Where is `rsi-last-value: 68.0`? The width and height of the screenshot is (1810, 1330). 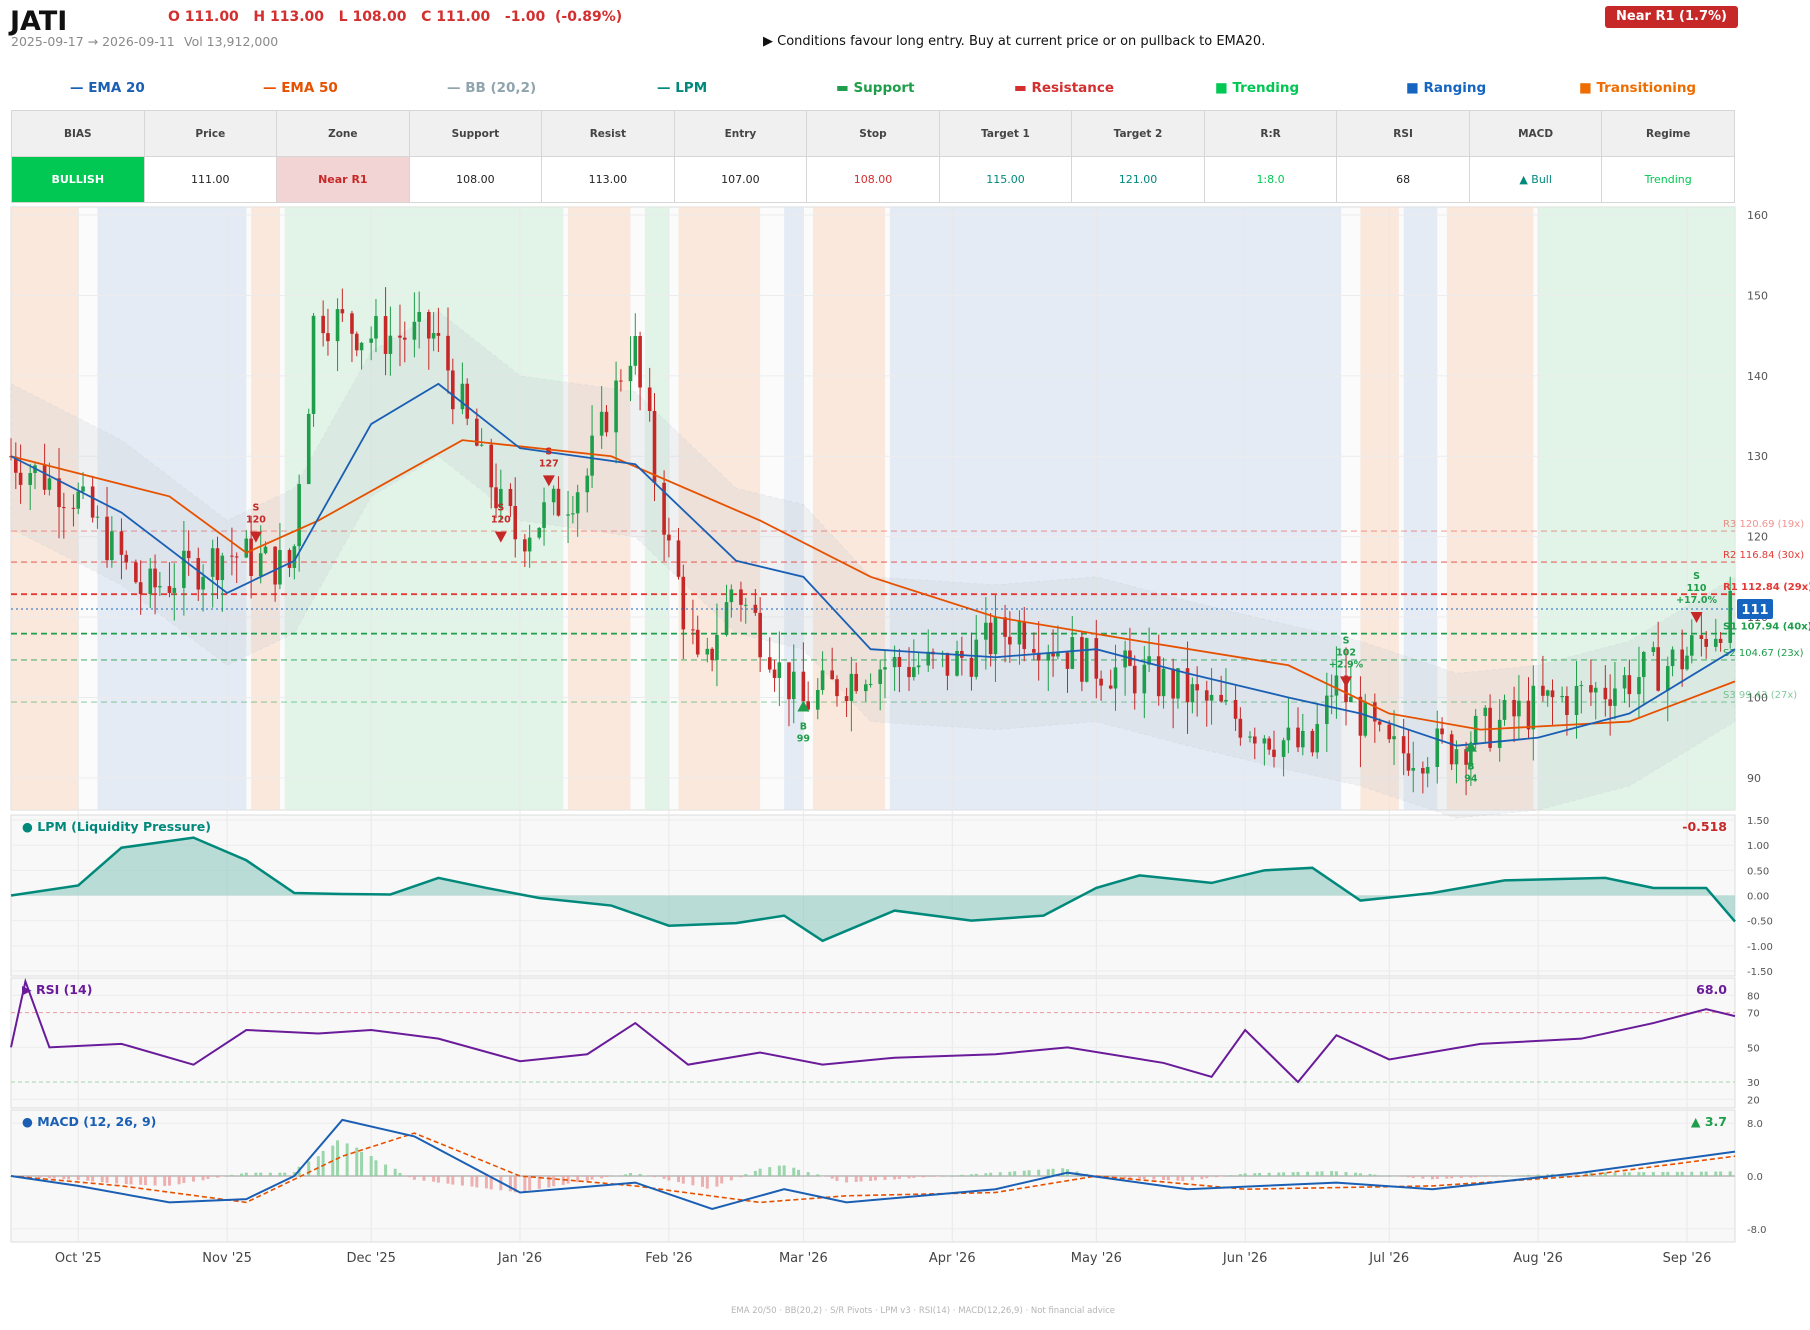
rsi-last-value: 68.0 is located at coordinates (1711, 989).